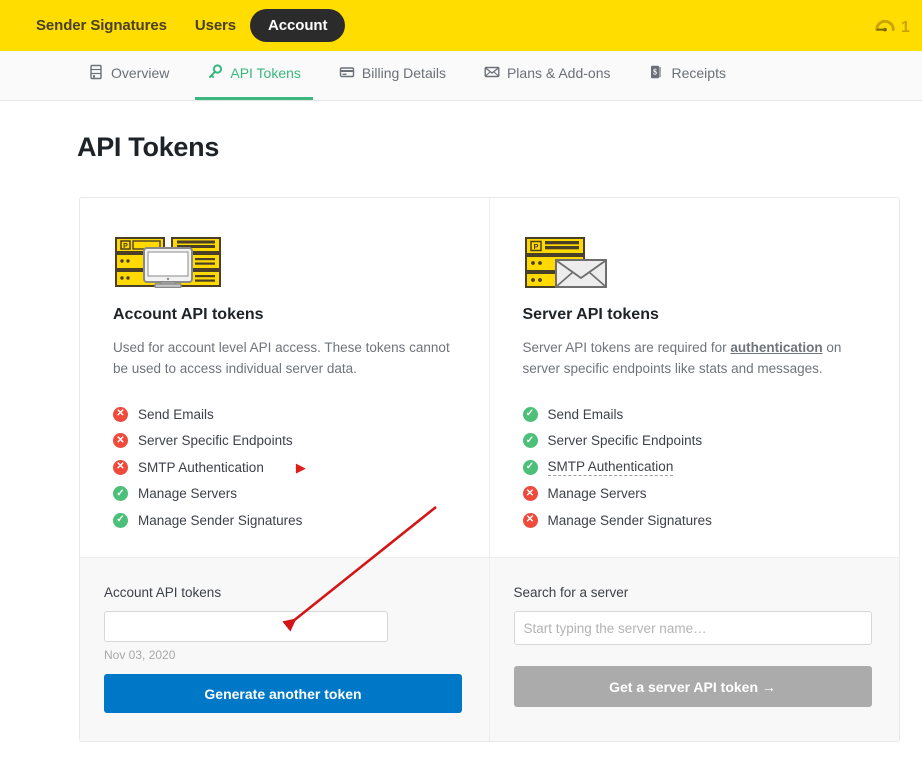 Image resolution: width=922 pixels, height=768 pixels. I want to click on topnav-item-account: Account, so click(298, 25).